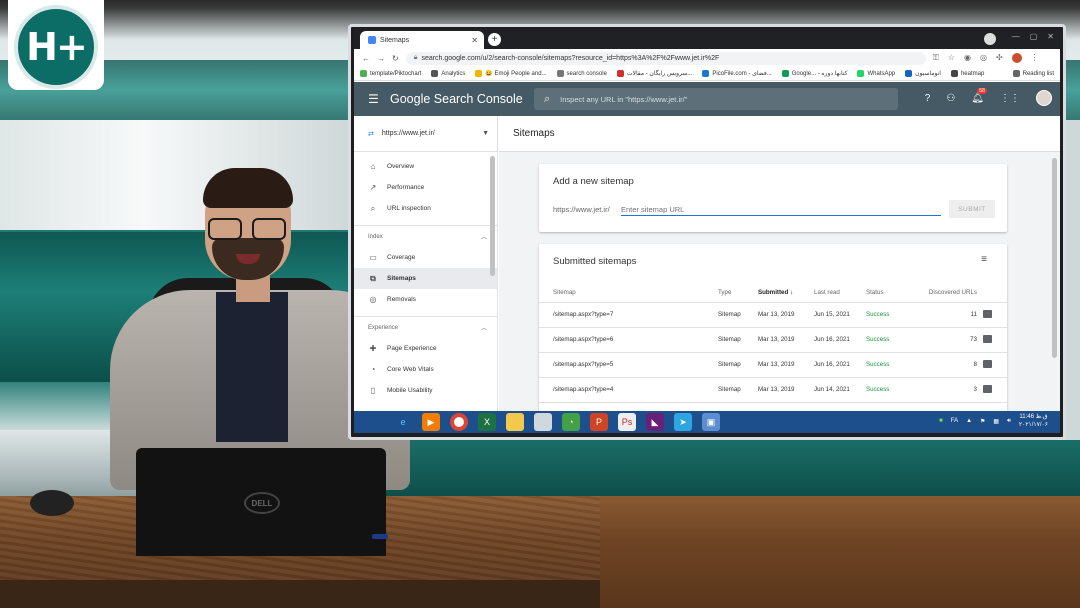 The height and width of the screenshot is (608, 1080). Describe the element at coordinates (487, 422) in the screenshot. I see `excel-icon: X` at that location.